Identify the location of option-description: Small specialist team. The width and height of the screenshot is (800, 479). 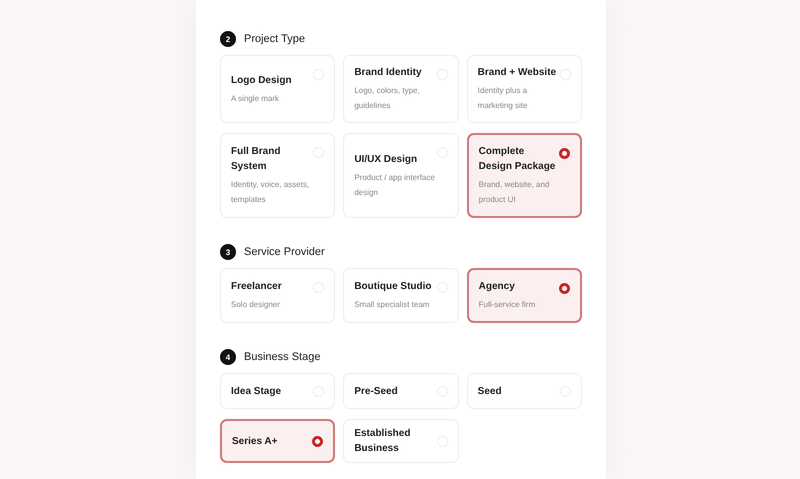
(392, 305).